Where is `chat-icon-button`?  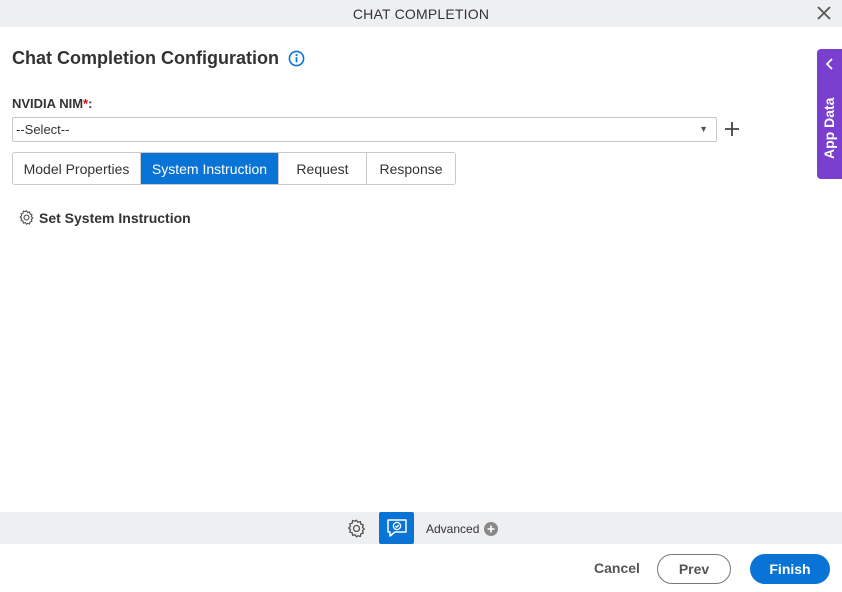 chat-icon-button is located at coordinates (396, 528).